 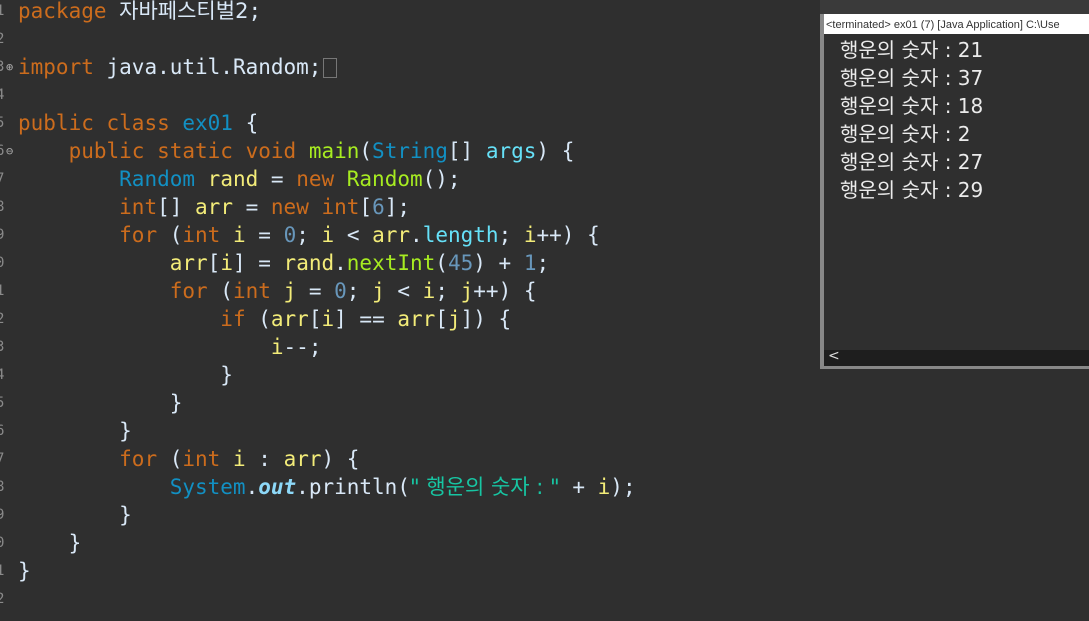 What do you see at coordinates (460, 263) in the screenshot?
I see `code-token: 45` at bounding box center [460, 263].